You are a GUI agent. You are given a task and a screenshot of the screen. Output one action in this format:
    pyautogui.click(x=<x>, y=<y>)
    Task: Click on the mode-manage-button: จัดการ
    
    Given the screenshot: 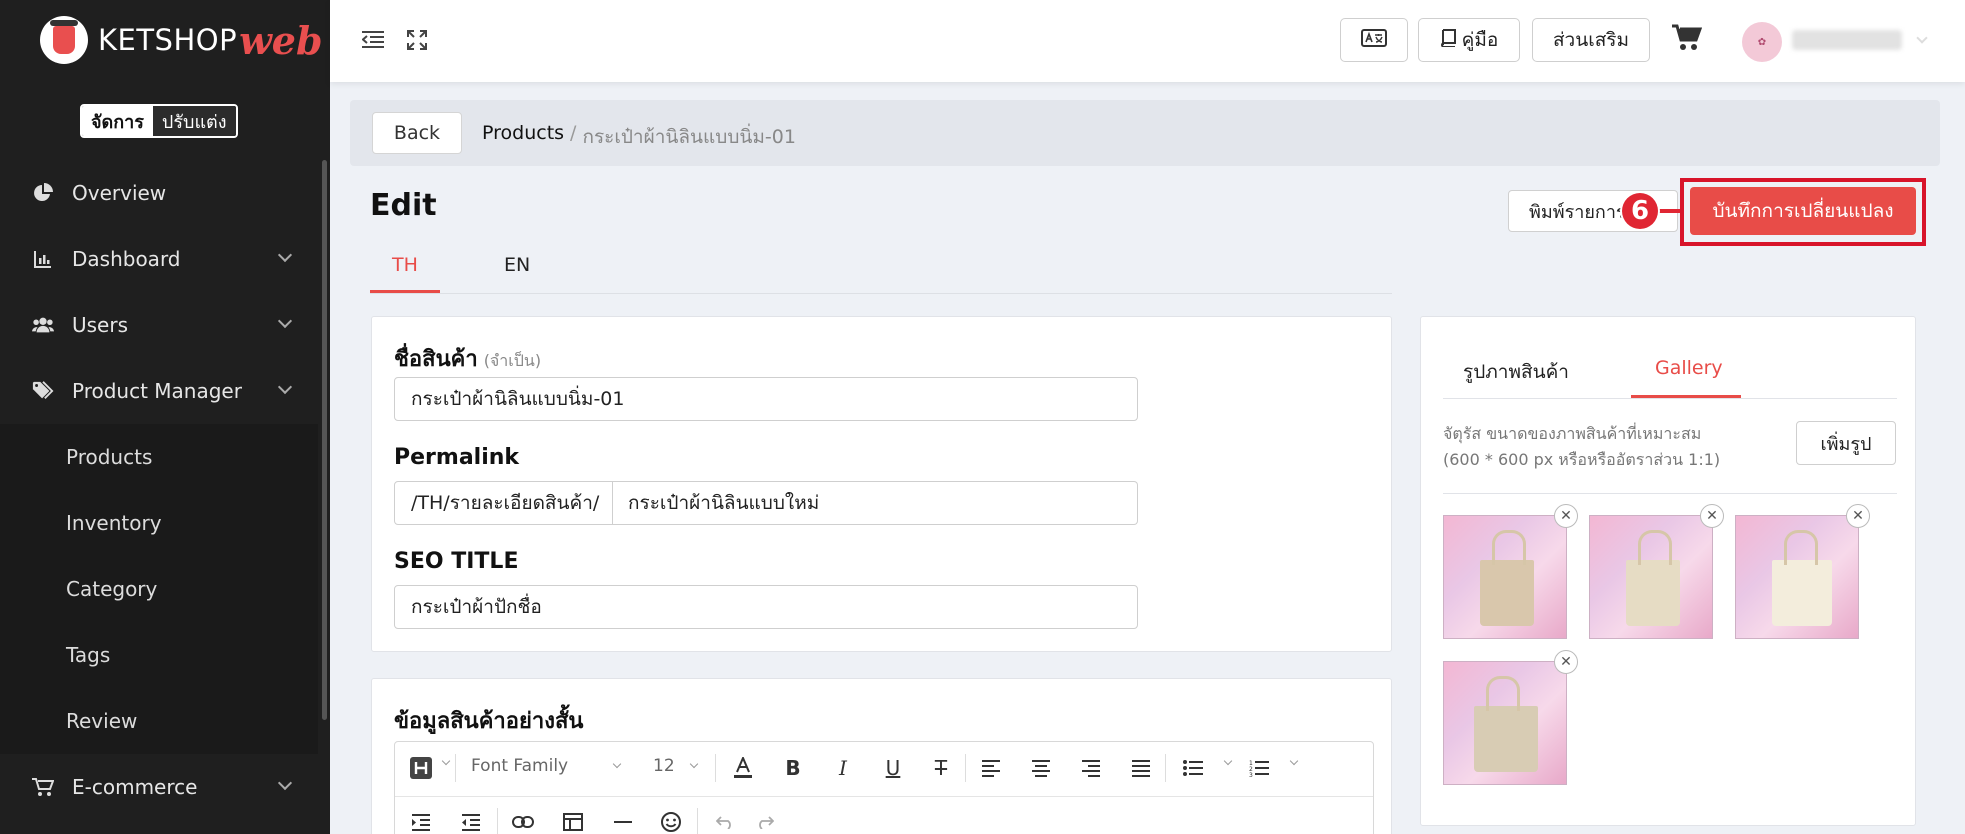 What is the action you would take?
    pyautogui.click(x=117, y=121)
    